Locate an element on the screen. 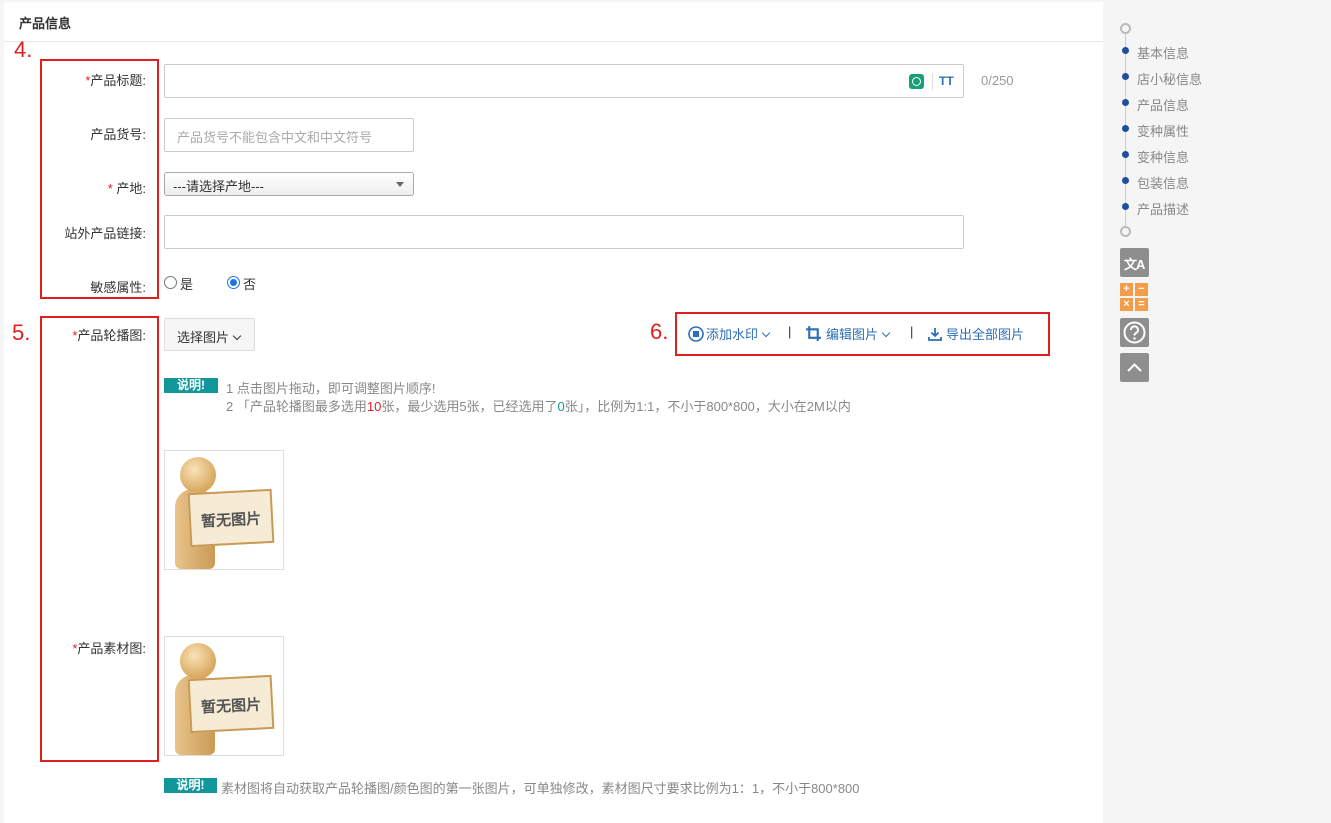 Image resolution: width=1331 pixels, height=823 pixels. sidebar-item-basic-info: 基本信息 is located at coordinates (1163, 52).